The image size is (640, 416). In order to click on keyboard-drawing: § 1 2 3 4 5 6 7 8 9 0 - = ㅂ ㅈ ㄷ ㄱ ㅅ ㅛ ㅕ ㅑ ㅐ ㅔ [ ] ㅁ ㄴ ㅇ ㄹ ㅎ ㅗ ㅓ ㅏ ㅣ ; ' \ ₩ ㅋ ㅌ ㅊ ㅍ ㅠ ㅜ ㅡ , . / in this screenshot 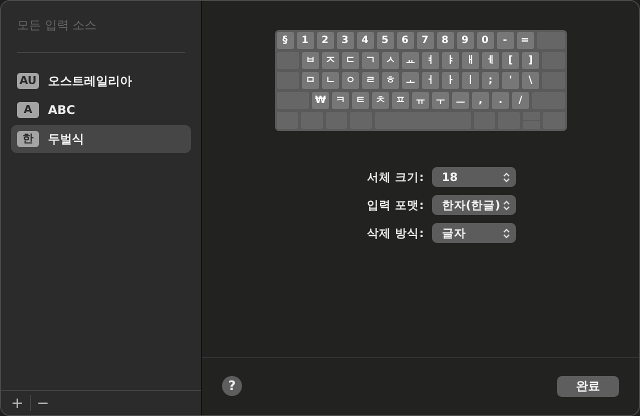, I will do `click(420, 80)`.